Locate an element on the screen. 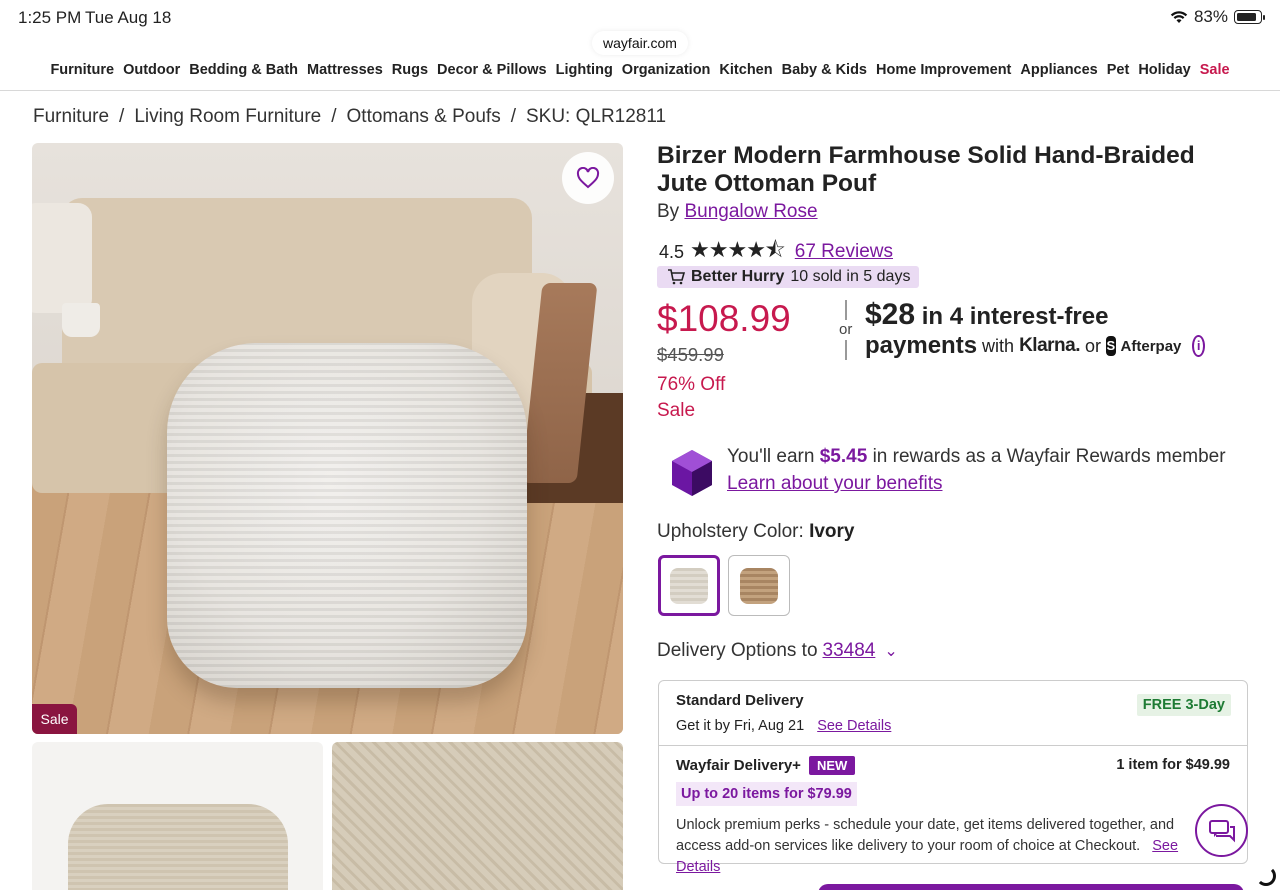  reviews-link: 67 Reviews is located at coordinates (844, 252).